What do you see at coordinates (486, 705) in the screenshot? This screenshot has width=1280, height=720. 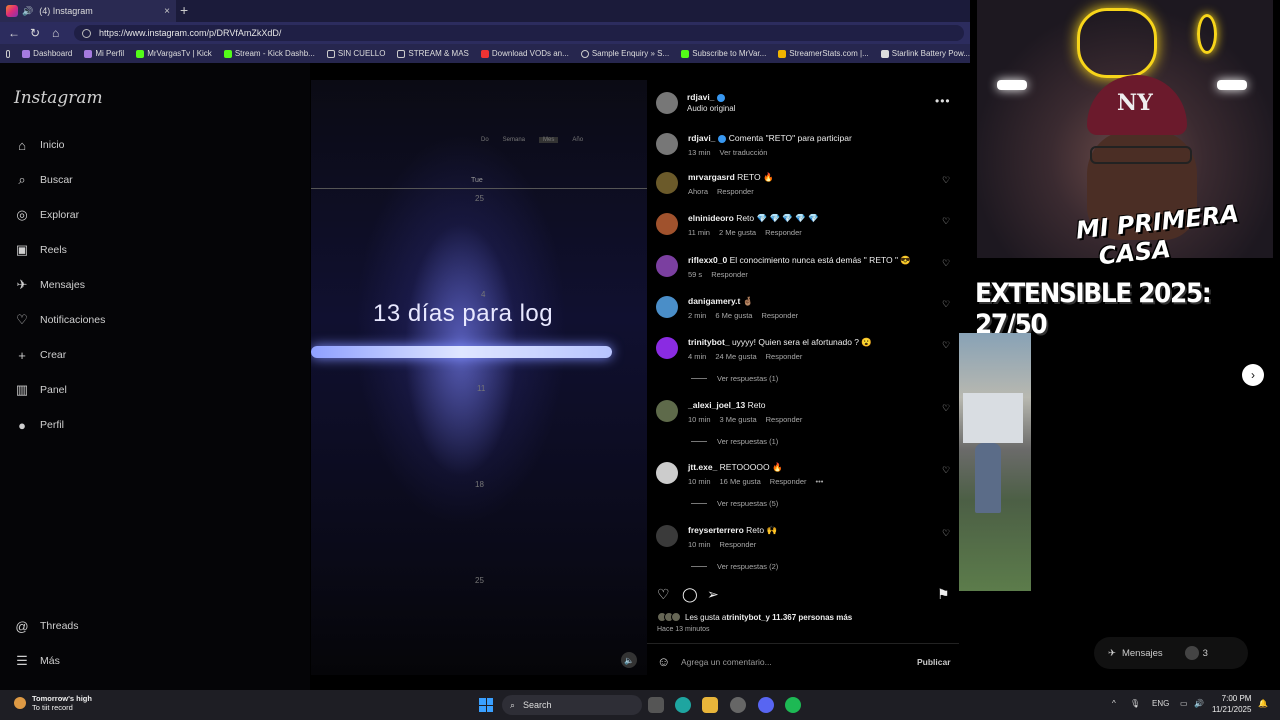 I see `windows-start-icon` at bounding box center [486, 705].